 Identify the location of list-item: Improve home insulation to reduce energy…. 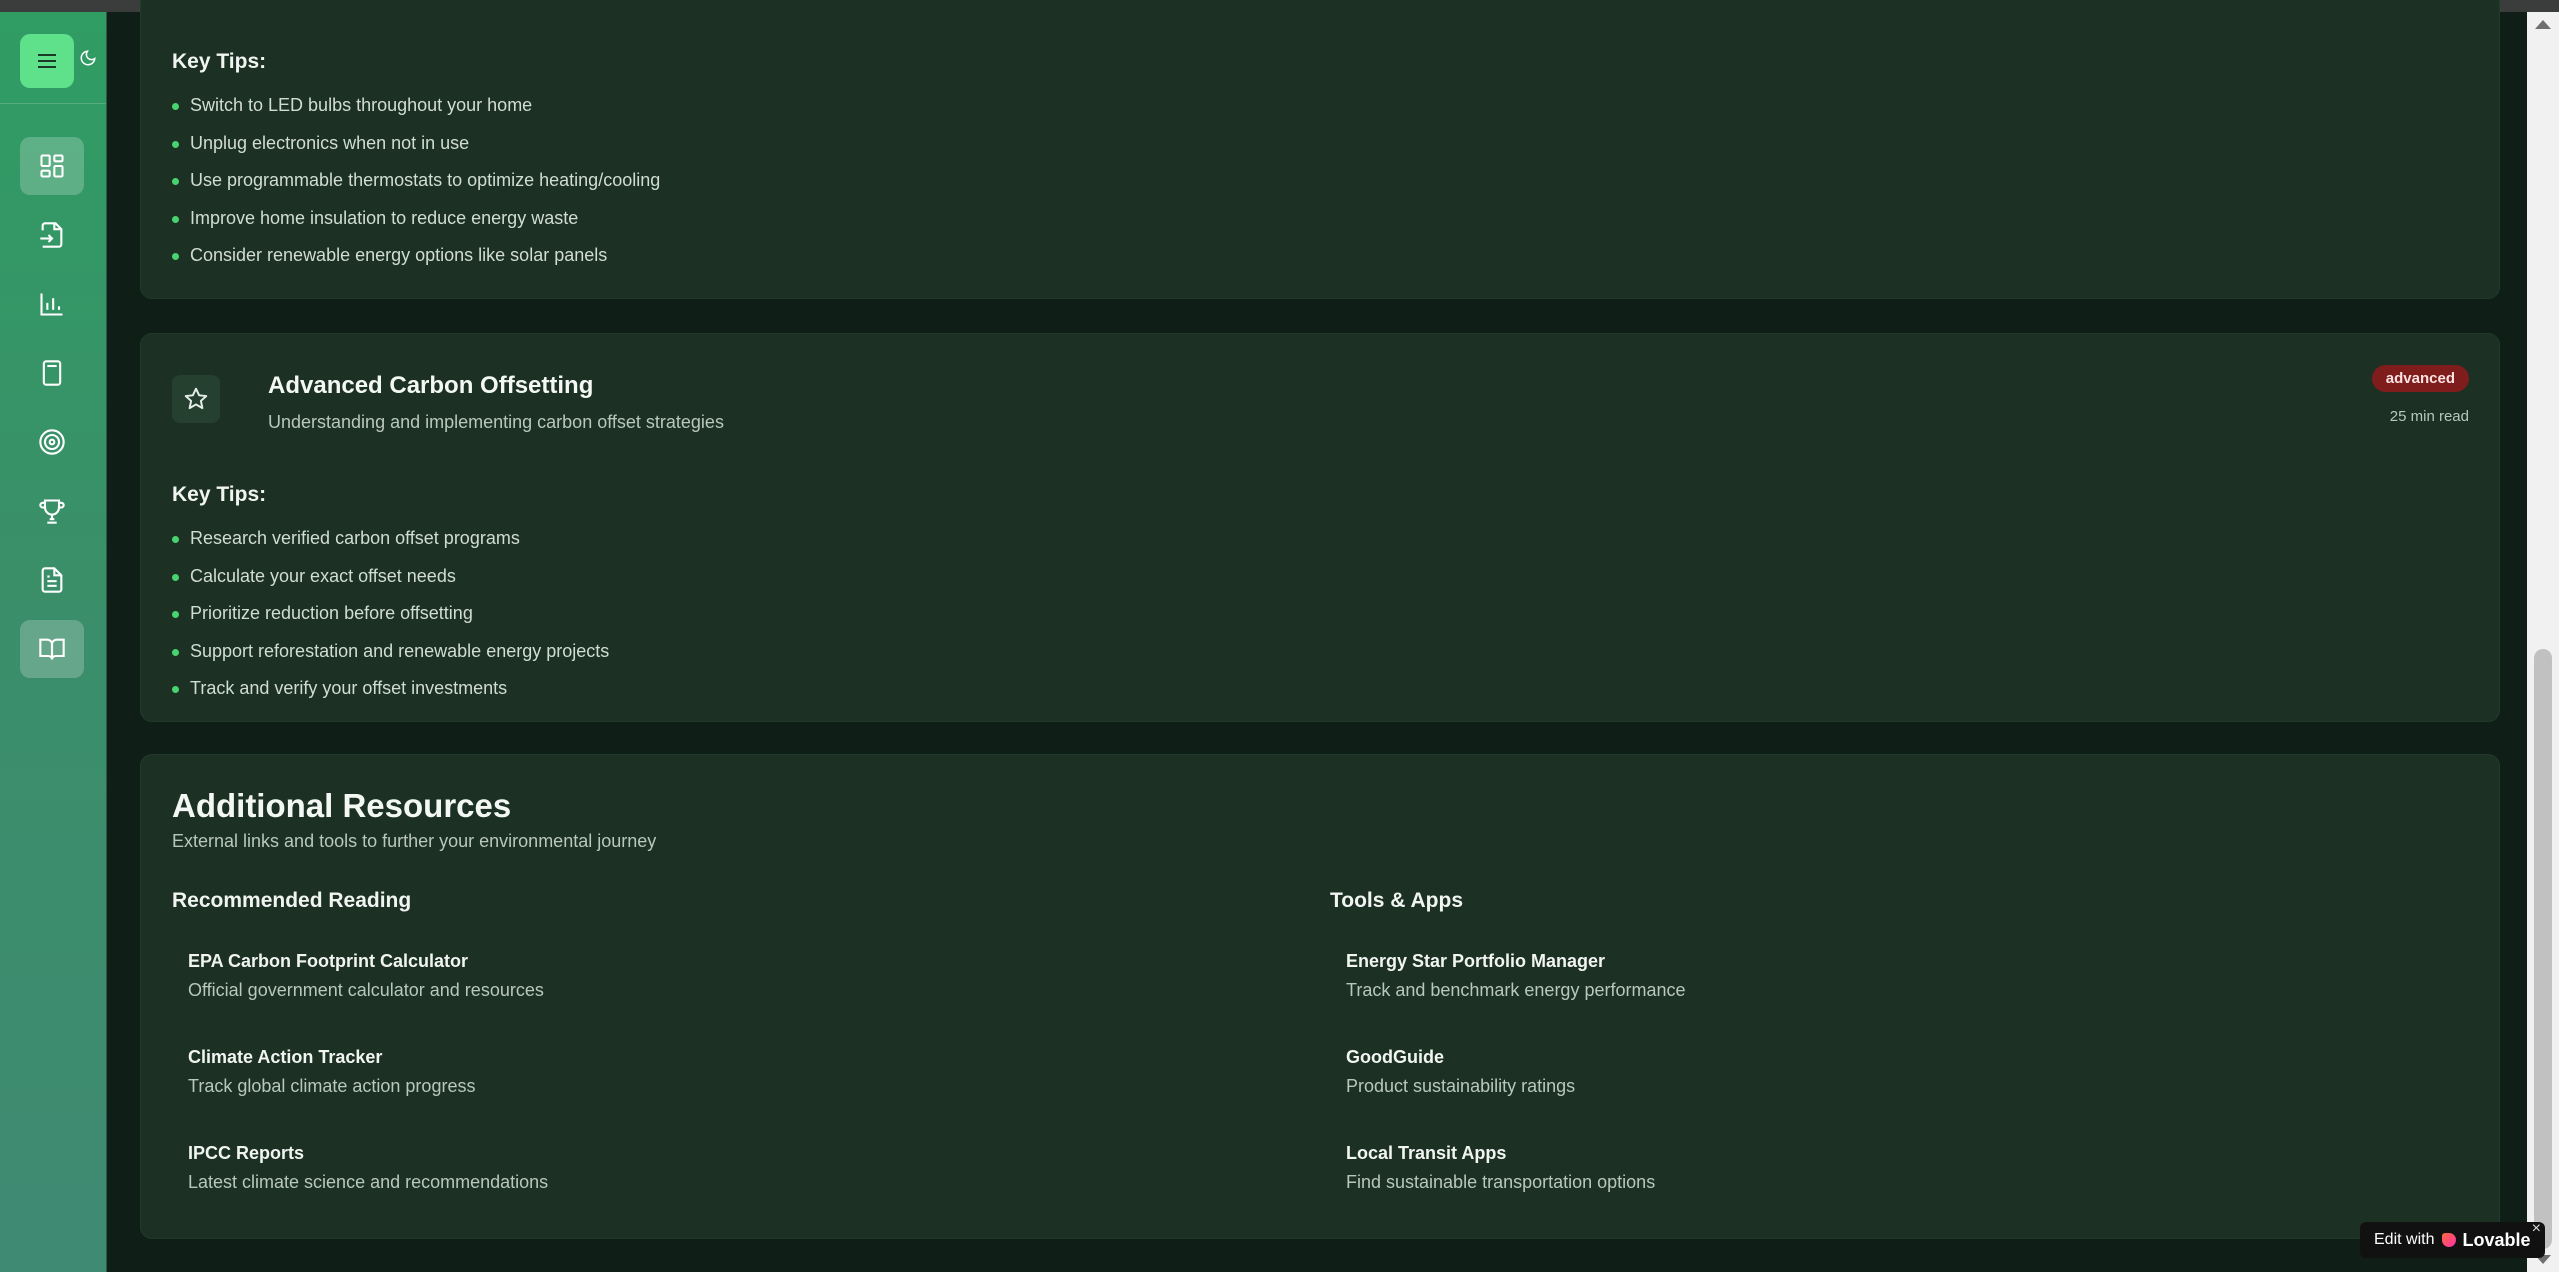
(416, 219).